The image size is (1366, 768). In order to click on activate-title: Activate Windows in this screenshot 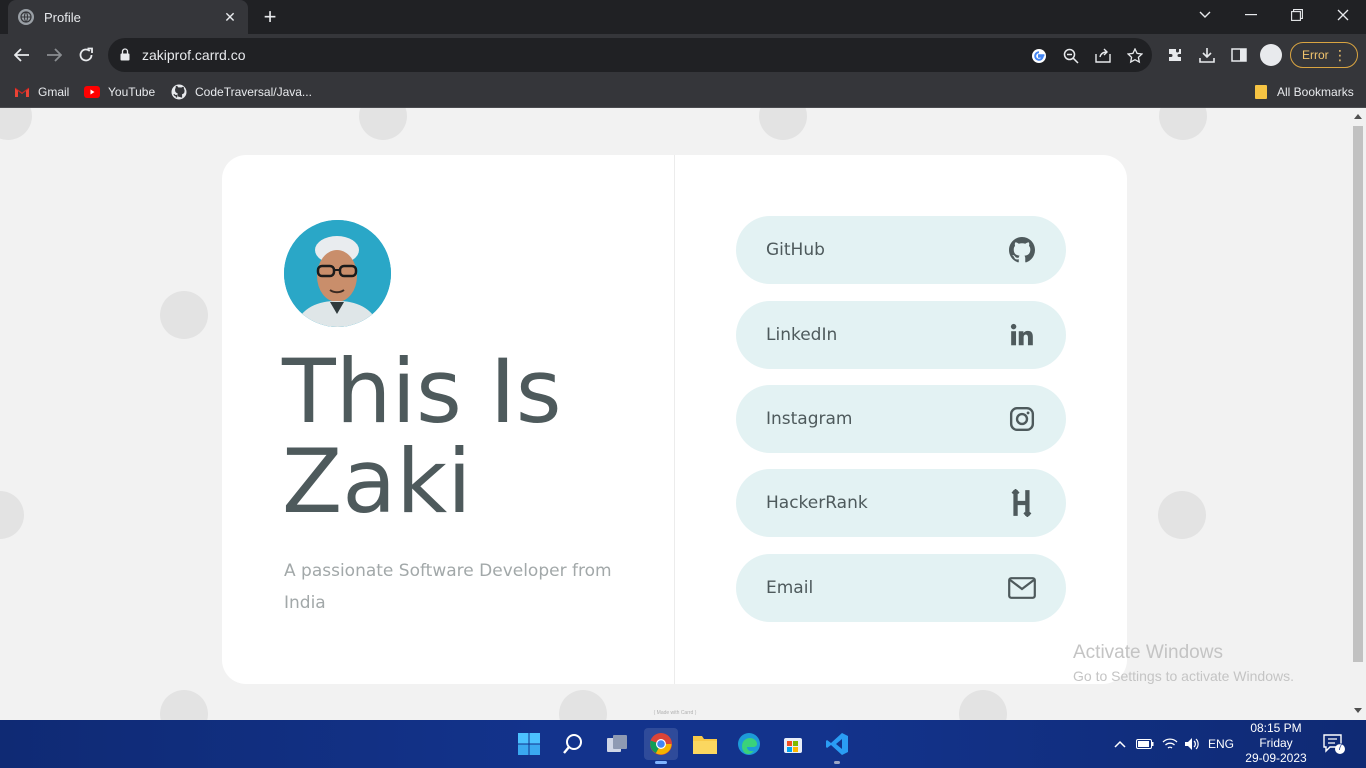, I will do `click(1148, 652)`.